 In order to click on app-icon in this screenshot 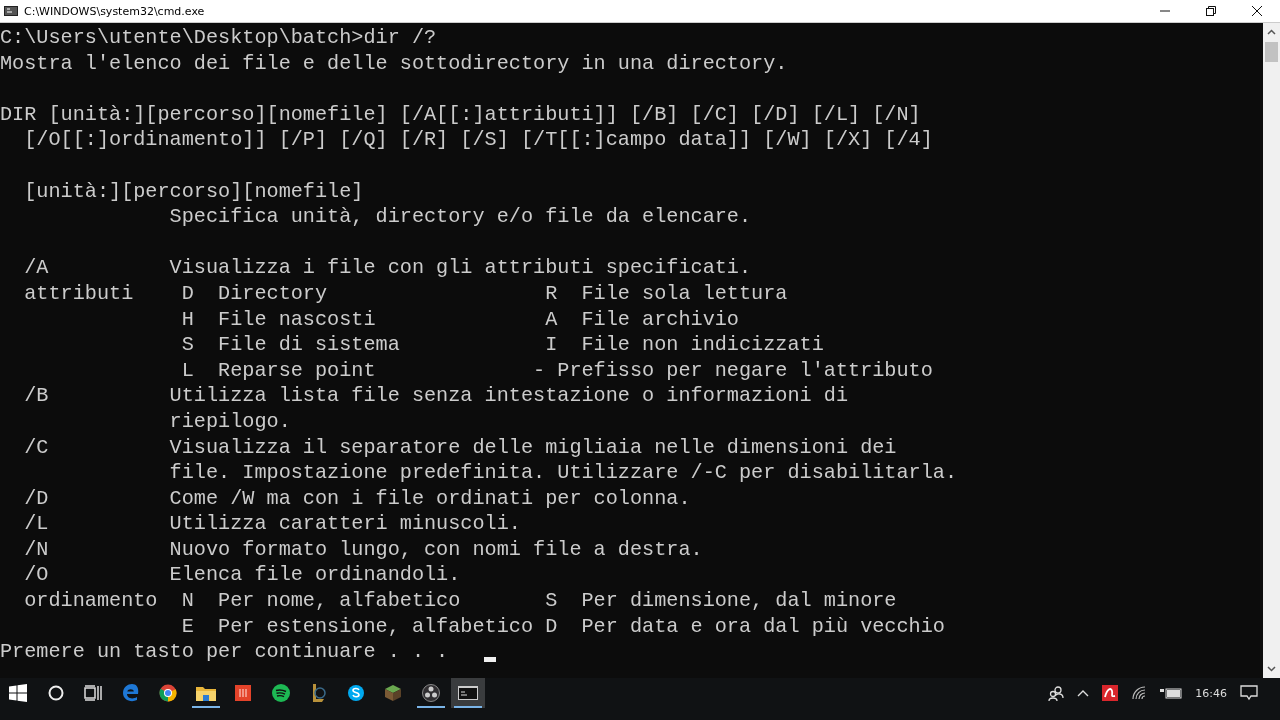, I will do `click(243, 693)`.